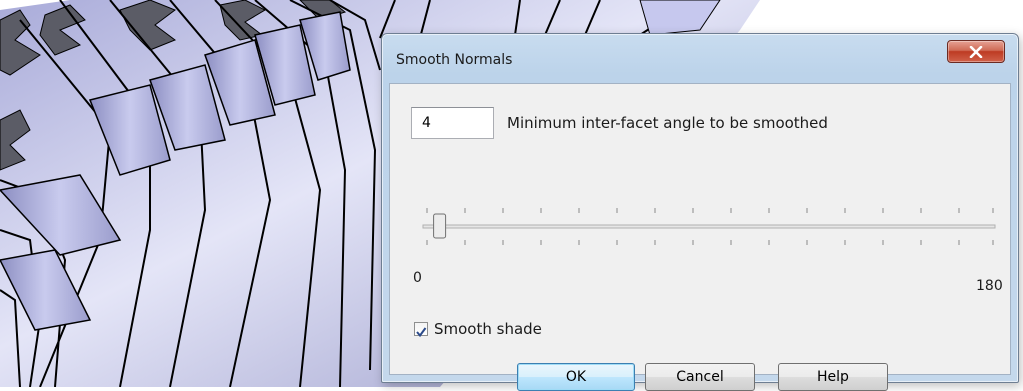  I want to click on checkmark-icon, so click(421, 332).